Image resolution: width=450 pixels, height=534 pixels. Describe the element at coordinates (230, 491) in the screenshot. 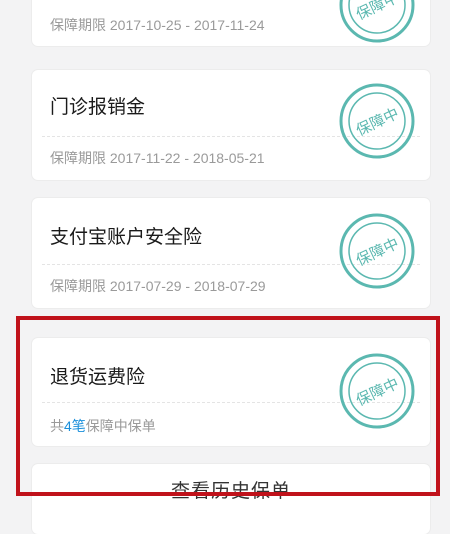

I see `view-history-label: 查看历史保单` at that location.